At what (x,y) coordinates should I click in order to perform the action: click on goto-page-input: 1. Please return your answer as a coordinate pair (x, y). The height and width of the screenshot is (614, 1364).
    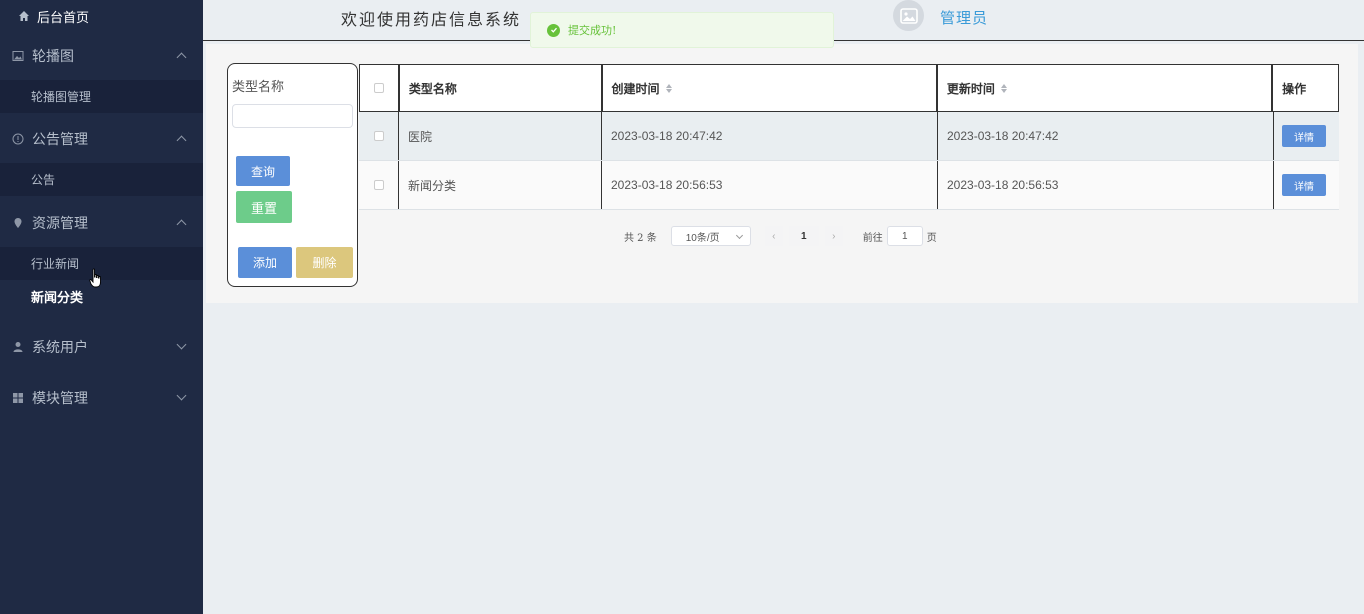
    Looking at the image, I should click on (904, 236).